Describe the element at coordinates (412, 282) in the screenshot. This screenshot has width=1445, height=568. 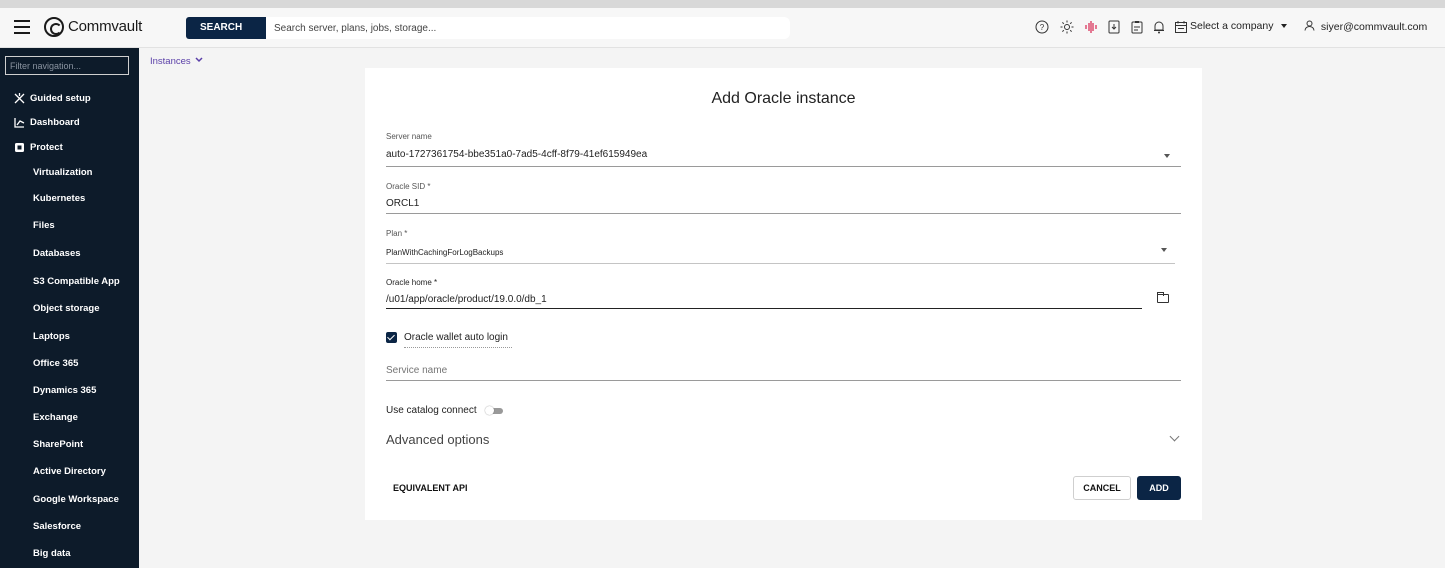
I see `oracle-home-label: Oracle home *` at that location.